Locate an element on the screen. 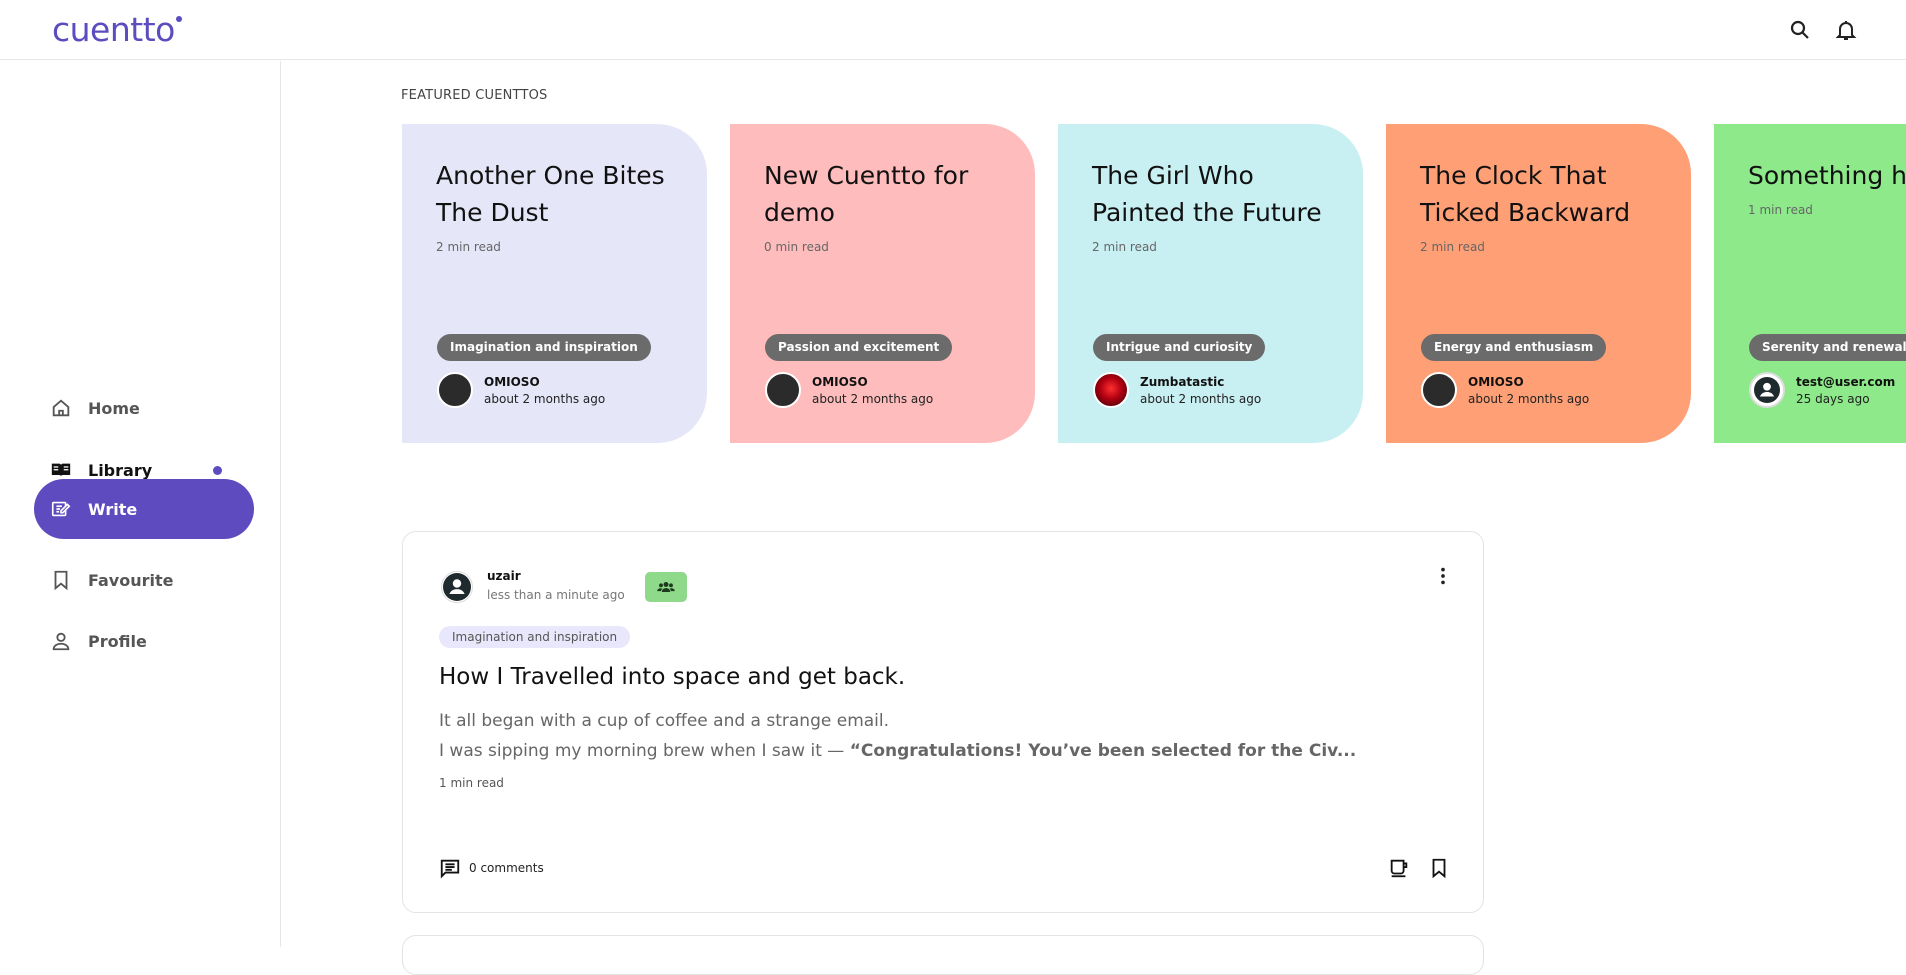 The image size is (1906, 975). author-name: Zumbatastic is located at coordinates (1182, 381).